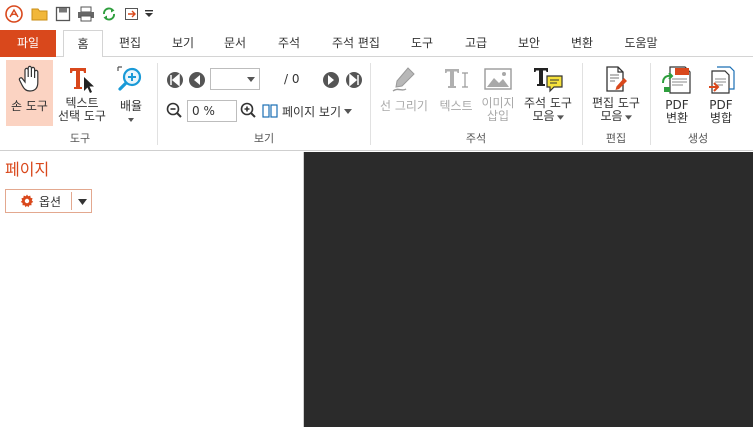 The height and width of the screenshot is (427, 753). I want to click on menu-bar: 파일 홈 편집 보기 문서 주석 주석 편집 도구 고급 보안 변환 도움말, so click(376, 44).